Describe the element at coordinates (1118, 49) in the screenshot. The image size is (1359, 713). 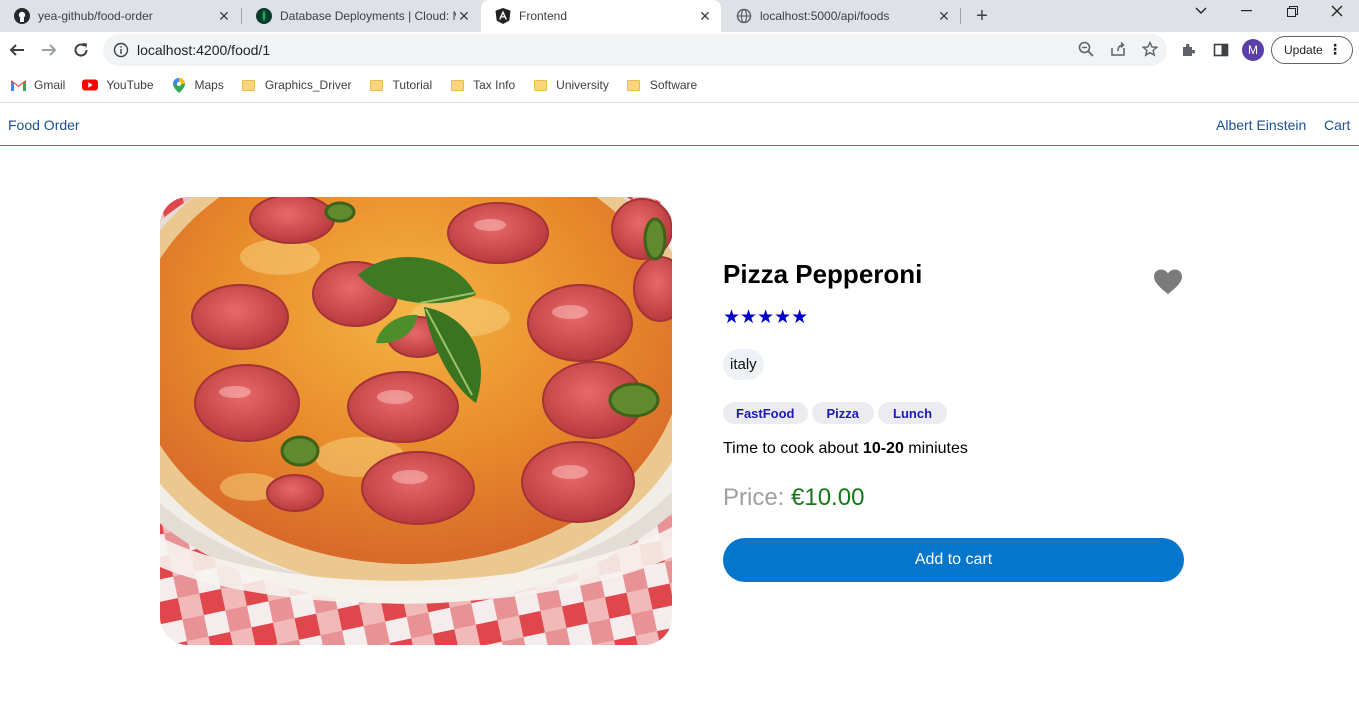
I see `share-icon` at that location.